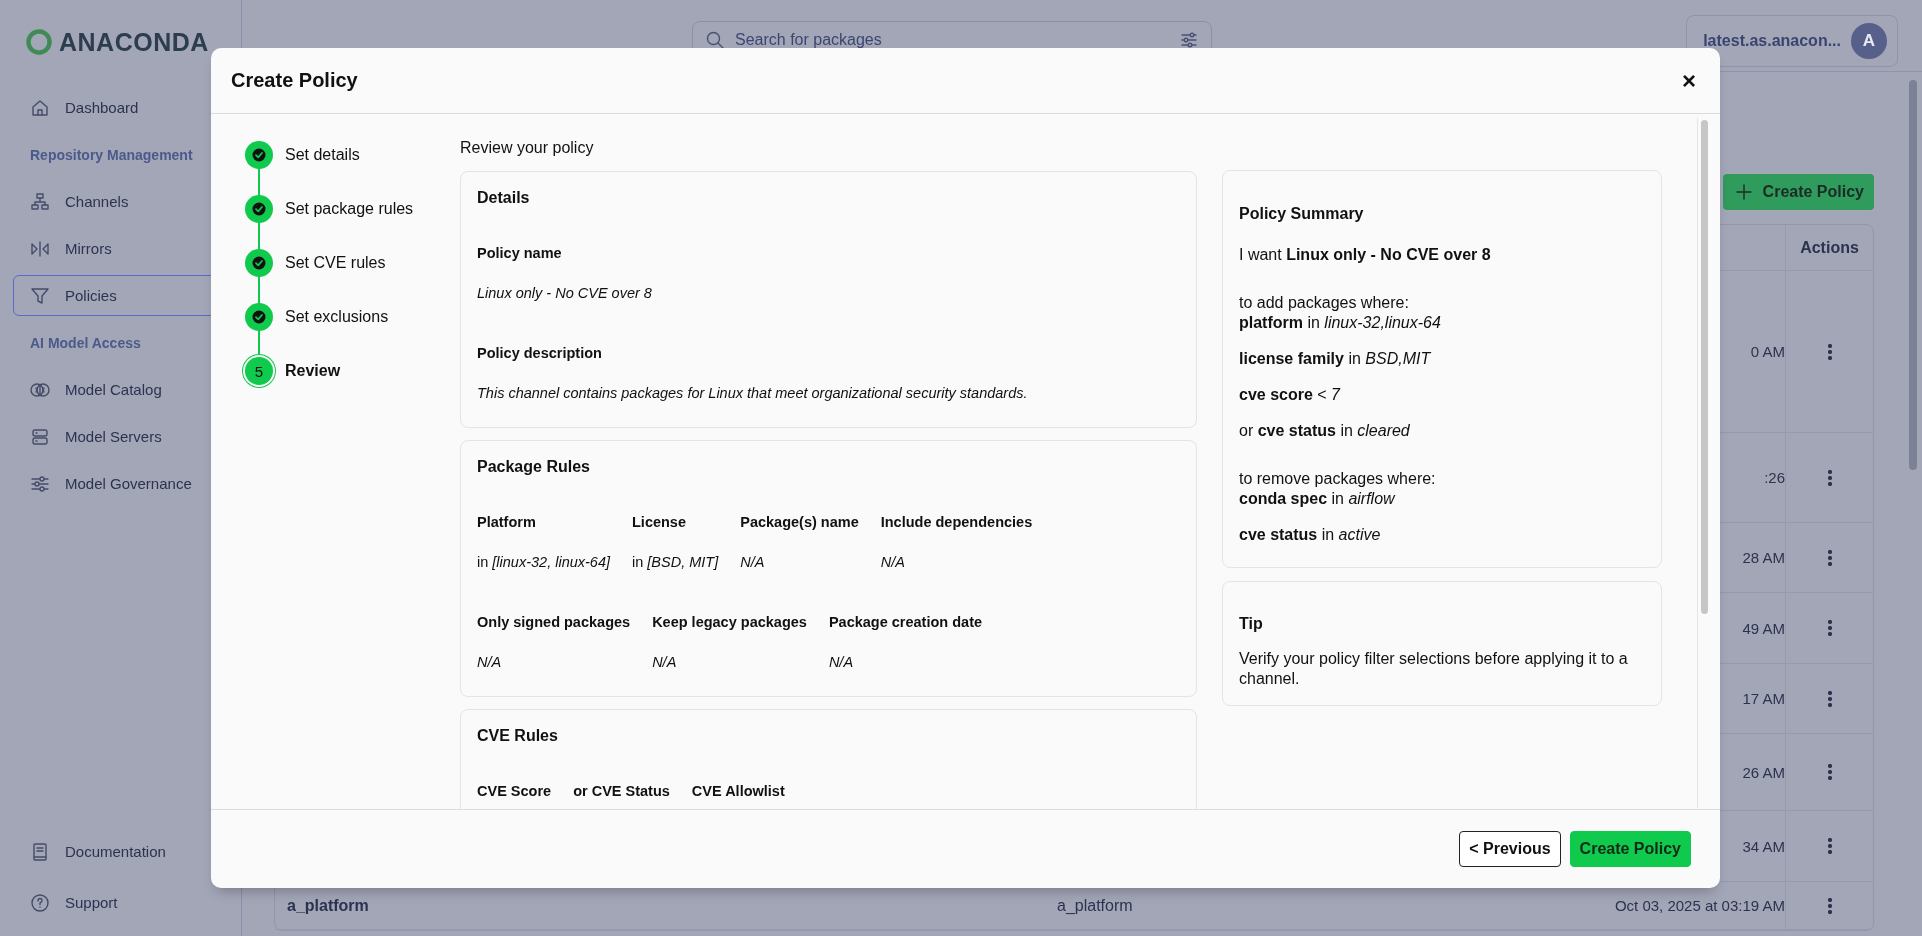 The height and width of the screenshot is (936, 1922). I want to click on nav-item: Mirrors, so click(133, 248).